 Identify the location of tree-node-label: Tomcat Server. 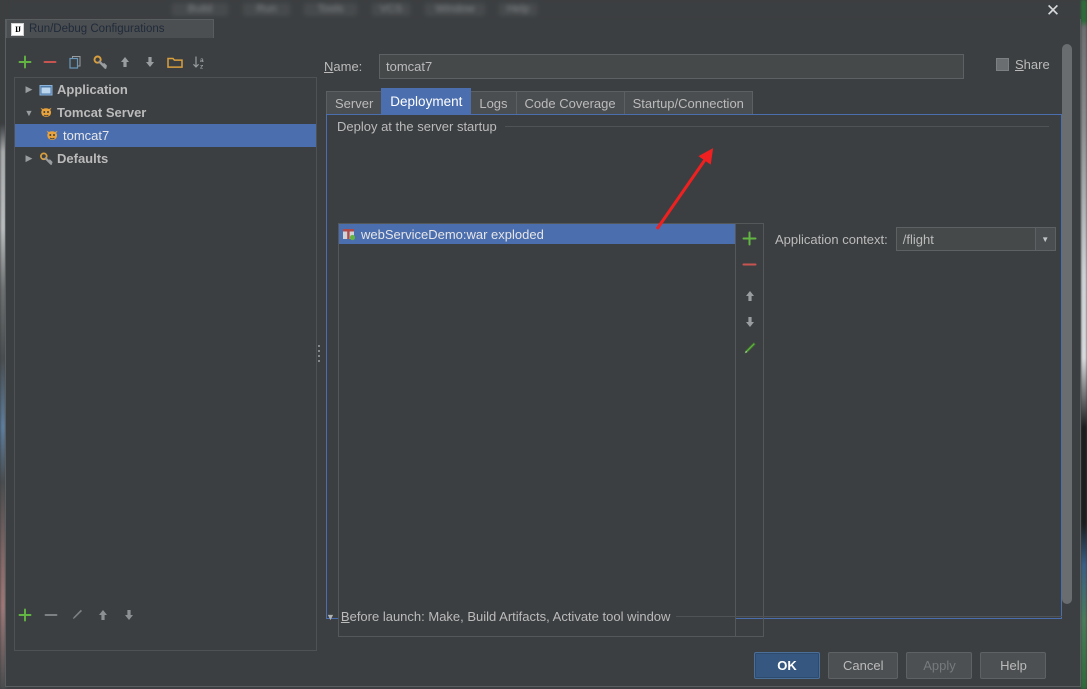
(102, 112).